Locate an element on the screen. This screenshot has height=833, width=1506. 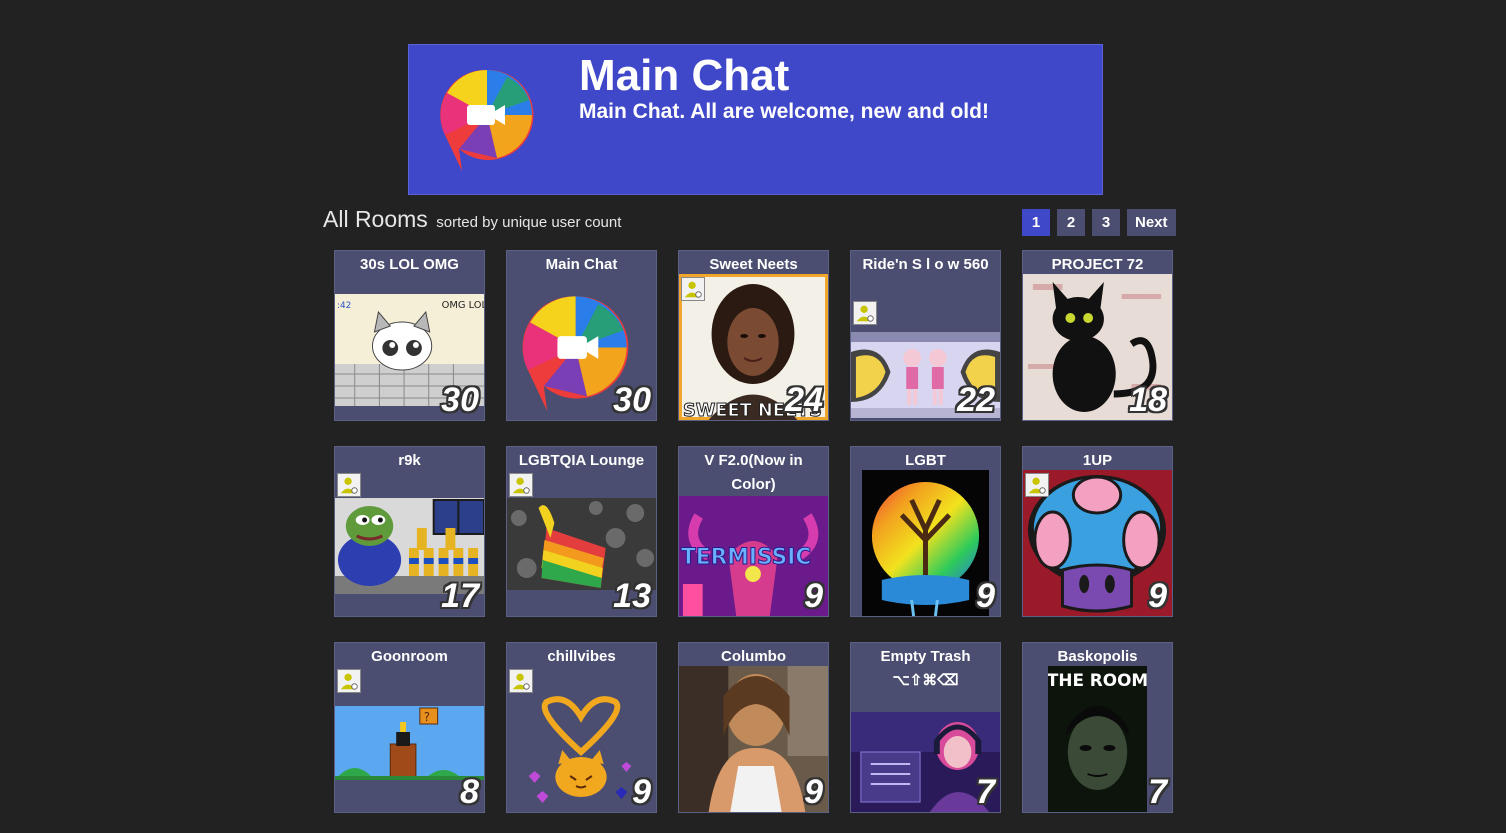
banner-subtitle: Main Chat. All are welcome, new and old! is located at coordinates (784, 111).